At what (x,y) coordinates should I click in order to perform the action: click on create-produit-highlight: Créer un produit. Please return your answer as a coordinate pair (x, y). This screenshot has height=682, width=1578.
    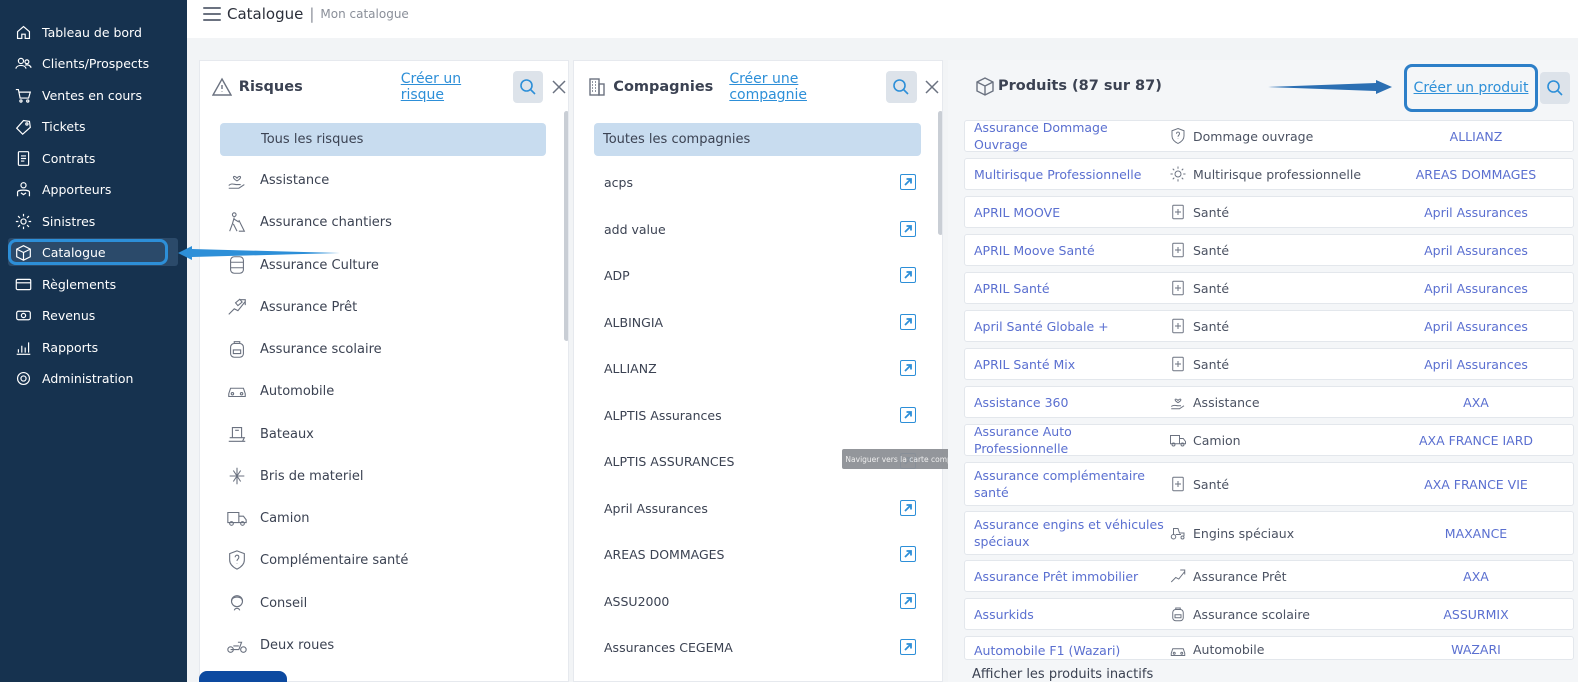
    Looking at the image, I should click on (1471, 88).